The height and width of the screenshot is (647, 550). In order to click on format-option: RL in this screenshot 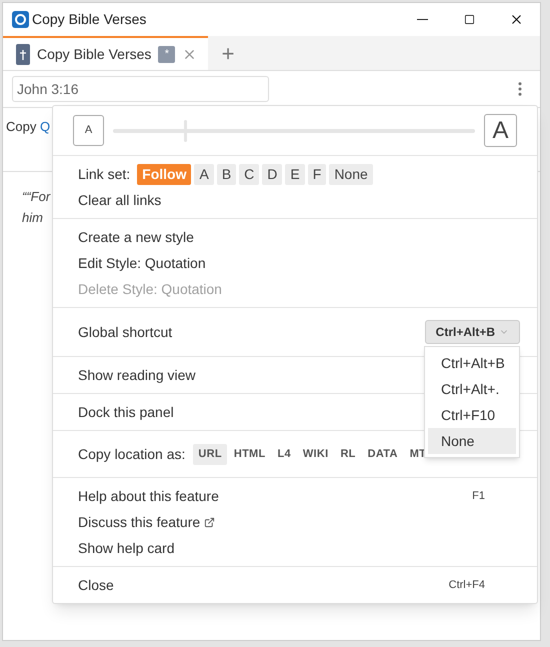, I will do `click(348, 454)`.